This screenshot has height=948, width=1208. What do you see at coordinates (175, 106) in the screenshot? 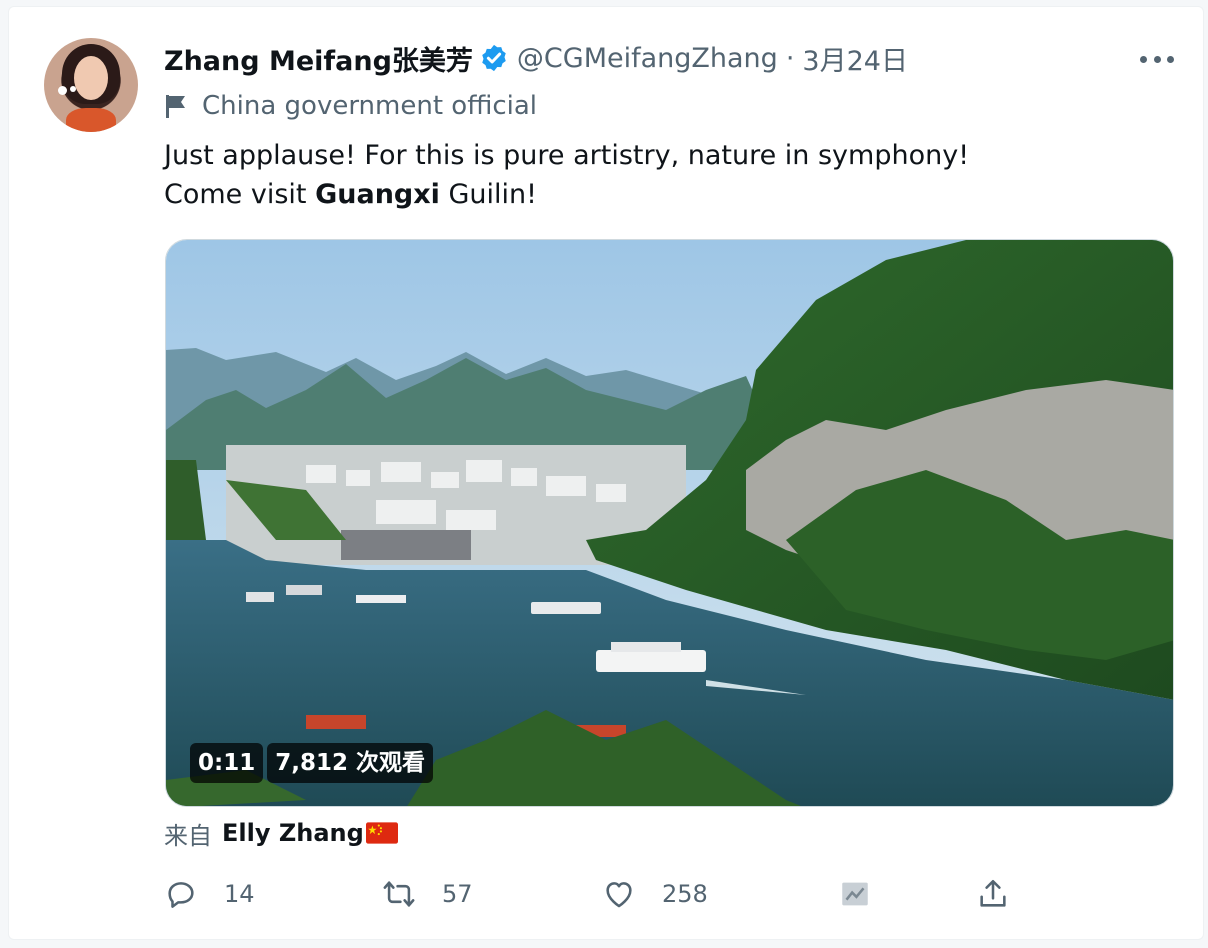
I see `flag-icon` at bounding box center [175, 106].